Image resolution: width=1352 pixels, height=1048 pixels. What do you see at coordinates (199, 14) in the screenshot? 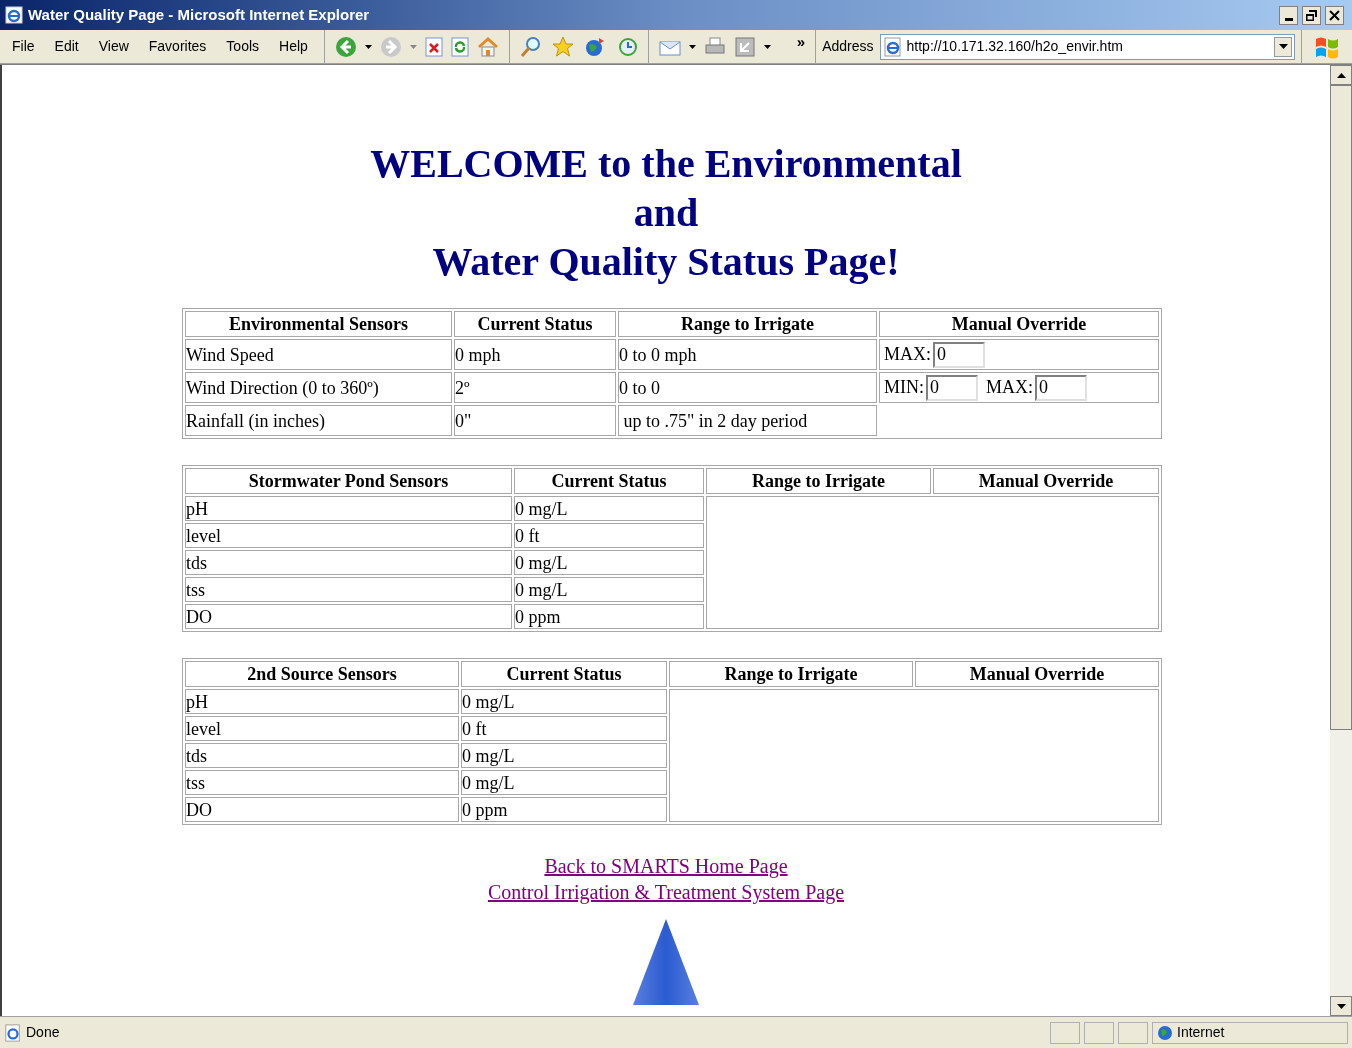
I see `window-title: Water Quality Page - Microsoft Internet Explorer` at bounding box center [199, 14].